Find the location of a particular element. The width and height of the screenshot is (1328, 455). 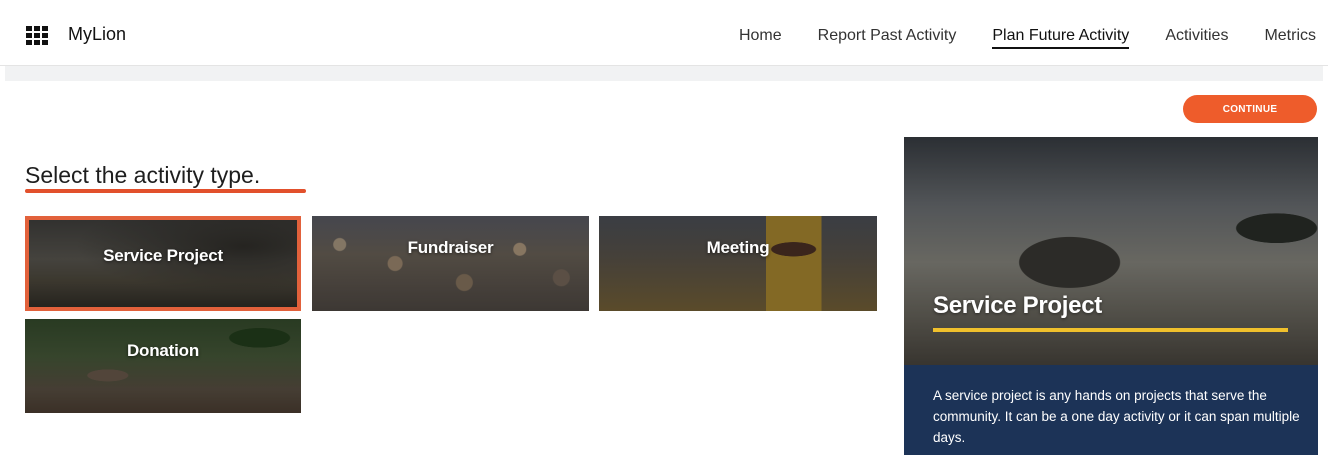

tile-label: Service Project is located at coordinates (163, 255).